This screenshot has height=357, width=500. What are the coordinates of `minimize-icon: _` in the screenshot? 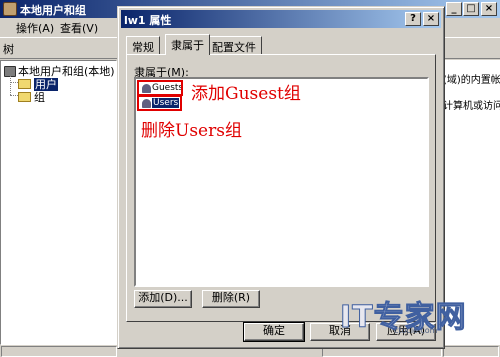 It's located at (454, 9).